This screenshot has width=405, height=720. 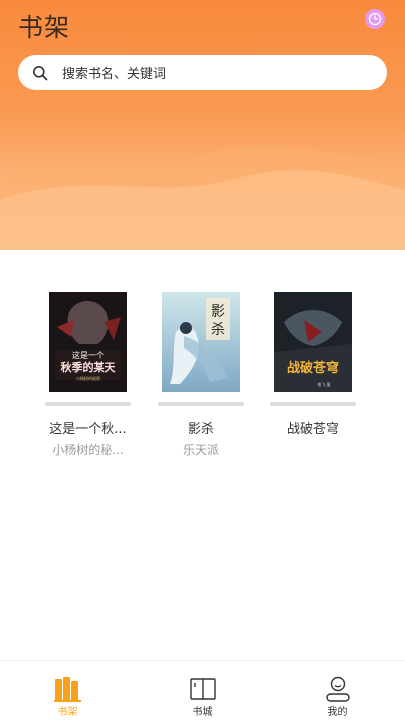 I want to click on search-icon, so click(x=40, y=72).